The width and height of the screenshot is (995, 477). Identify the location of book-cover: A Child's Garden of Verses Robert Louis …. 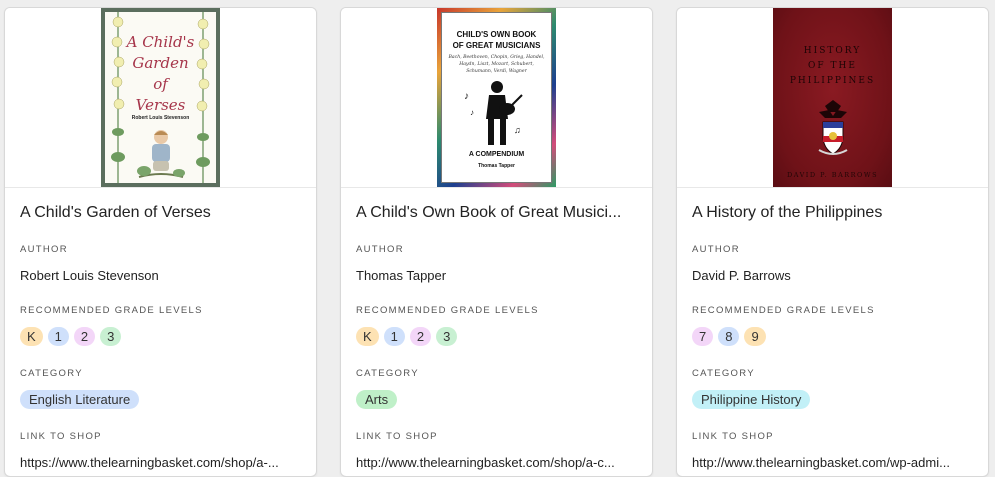
(160, 97).